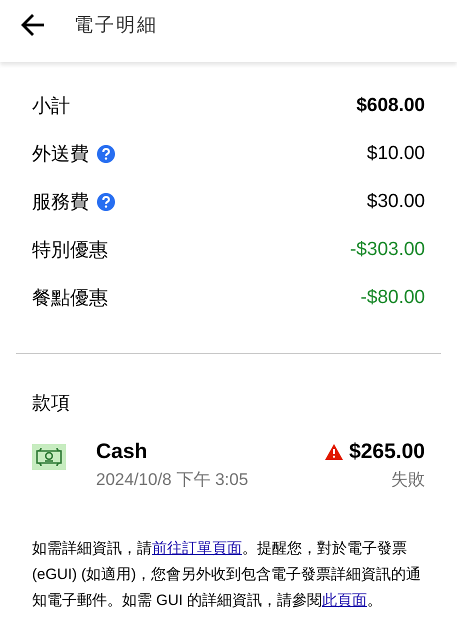 The width and height of the screenshot is (457, 640). What do you see at coordinates (51, 107) in the screenshot?
I see `fee-label: 小計` at bounding box center [51, 107].